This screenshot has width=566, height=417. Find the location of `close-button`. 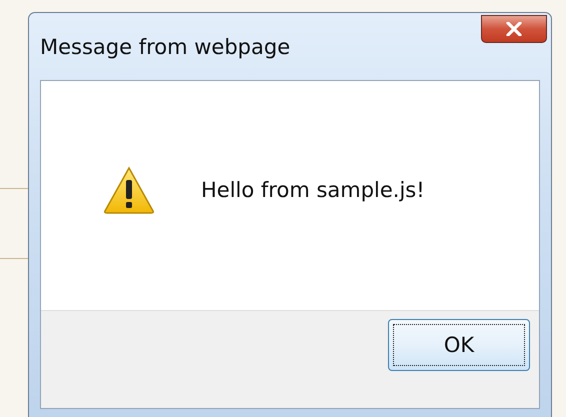

close-button is located at coordinates (514, 29).